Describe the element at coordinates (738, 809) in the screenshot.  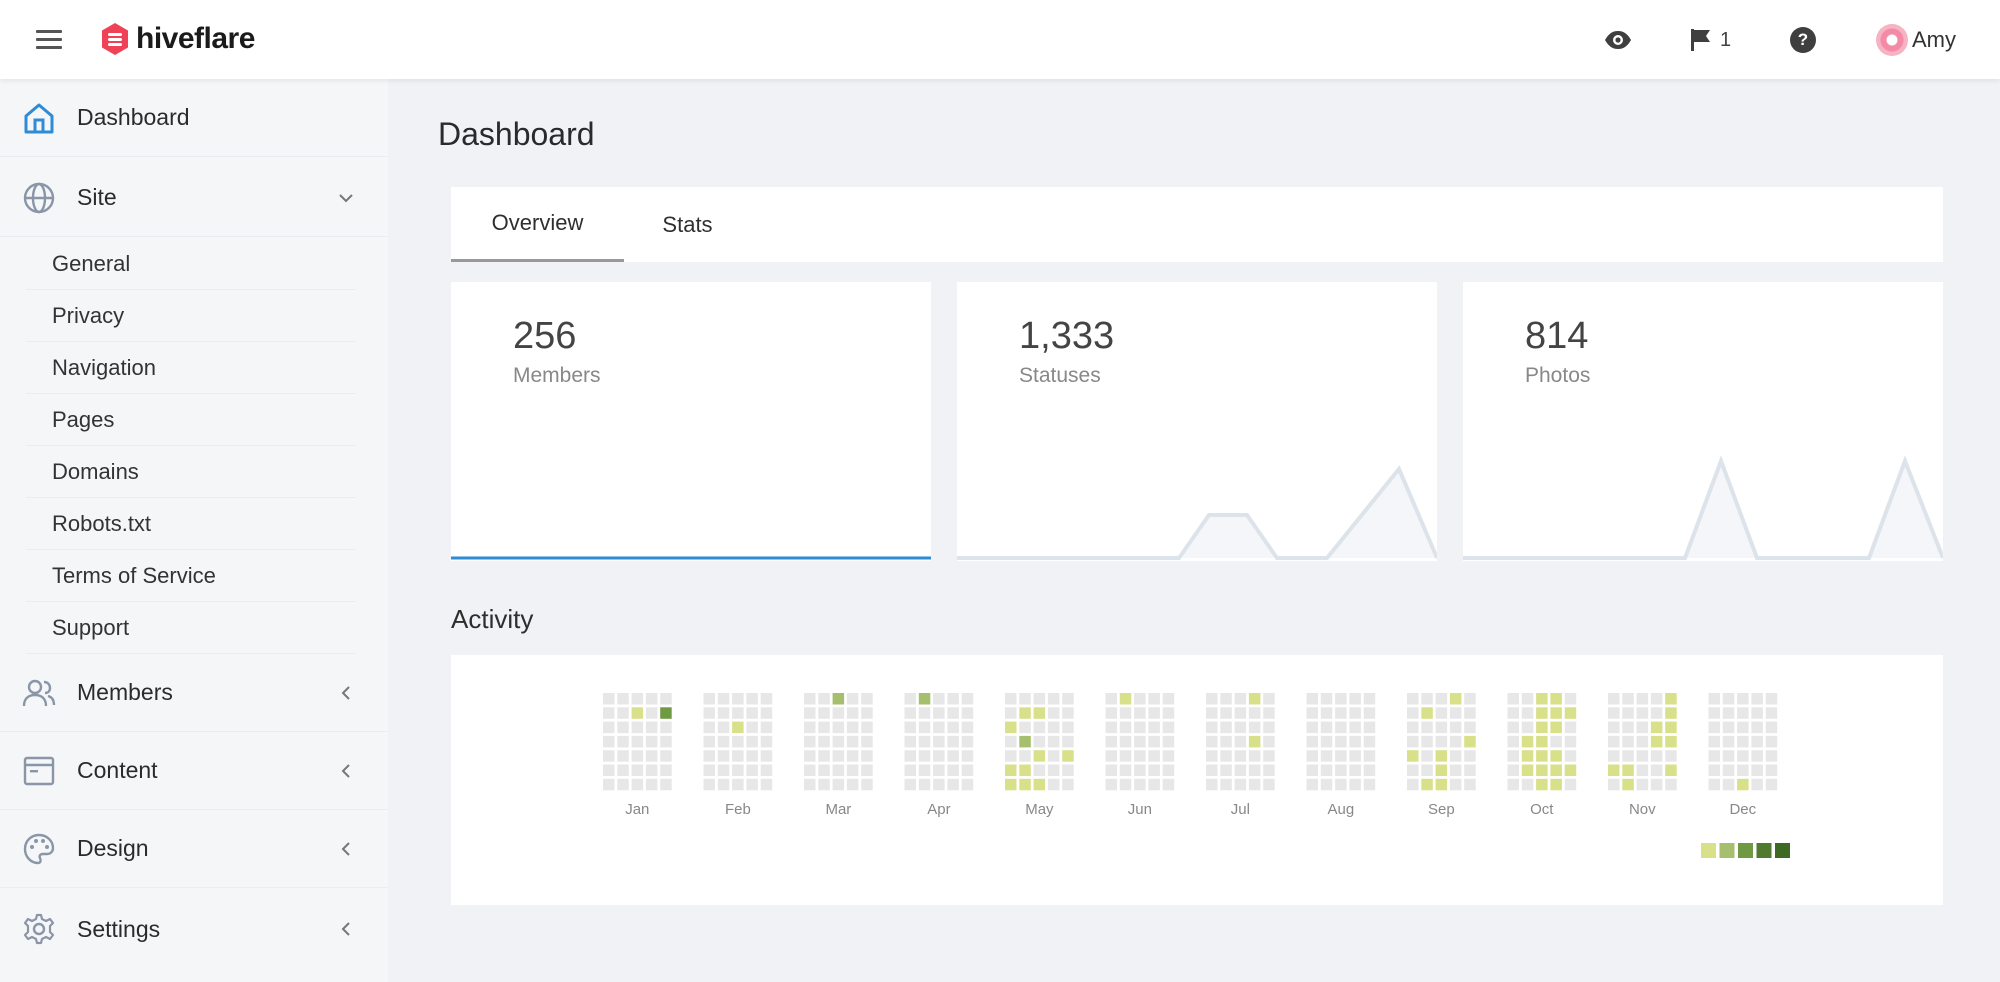
I see `month-label: Feb` at that location.